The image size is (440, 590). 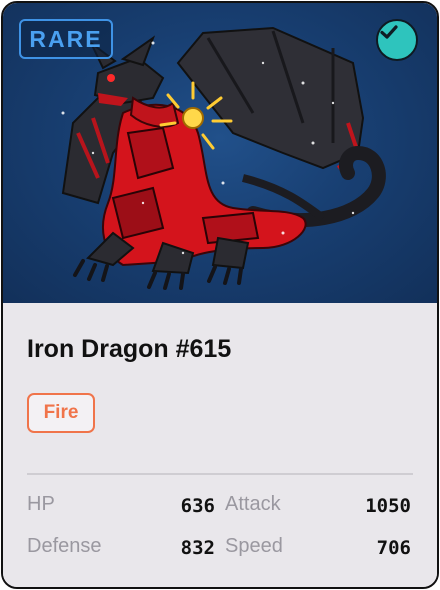 I want to click on selected-check-button, so click(x=397, y=40).